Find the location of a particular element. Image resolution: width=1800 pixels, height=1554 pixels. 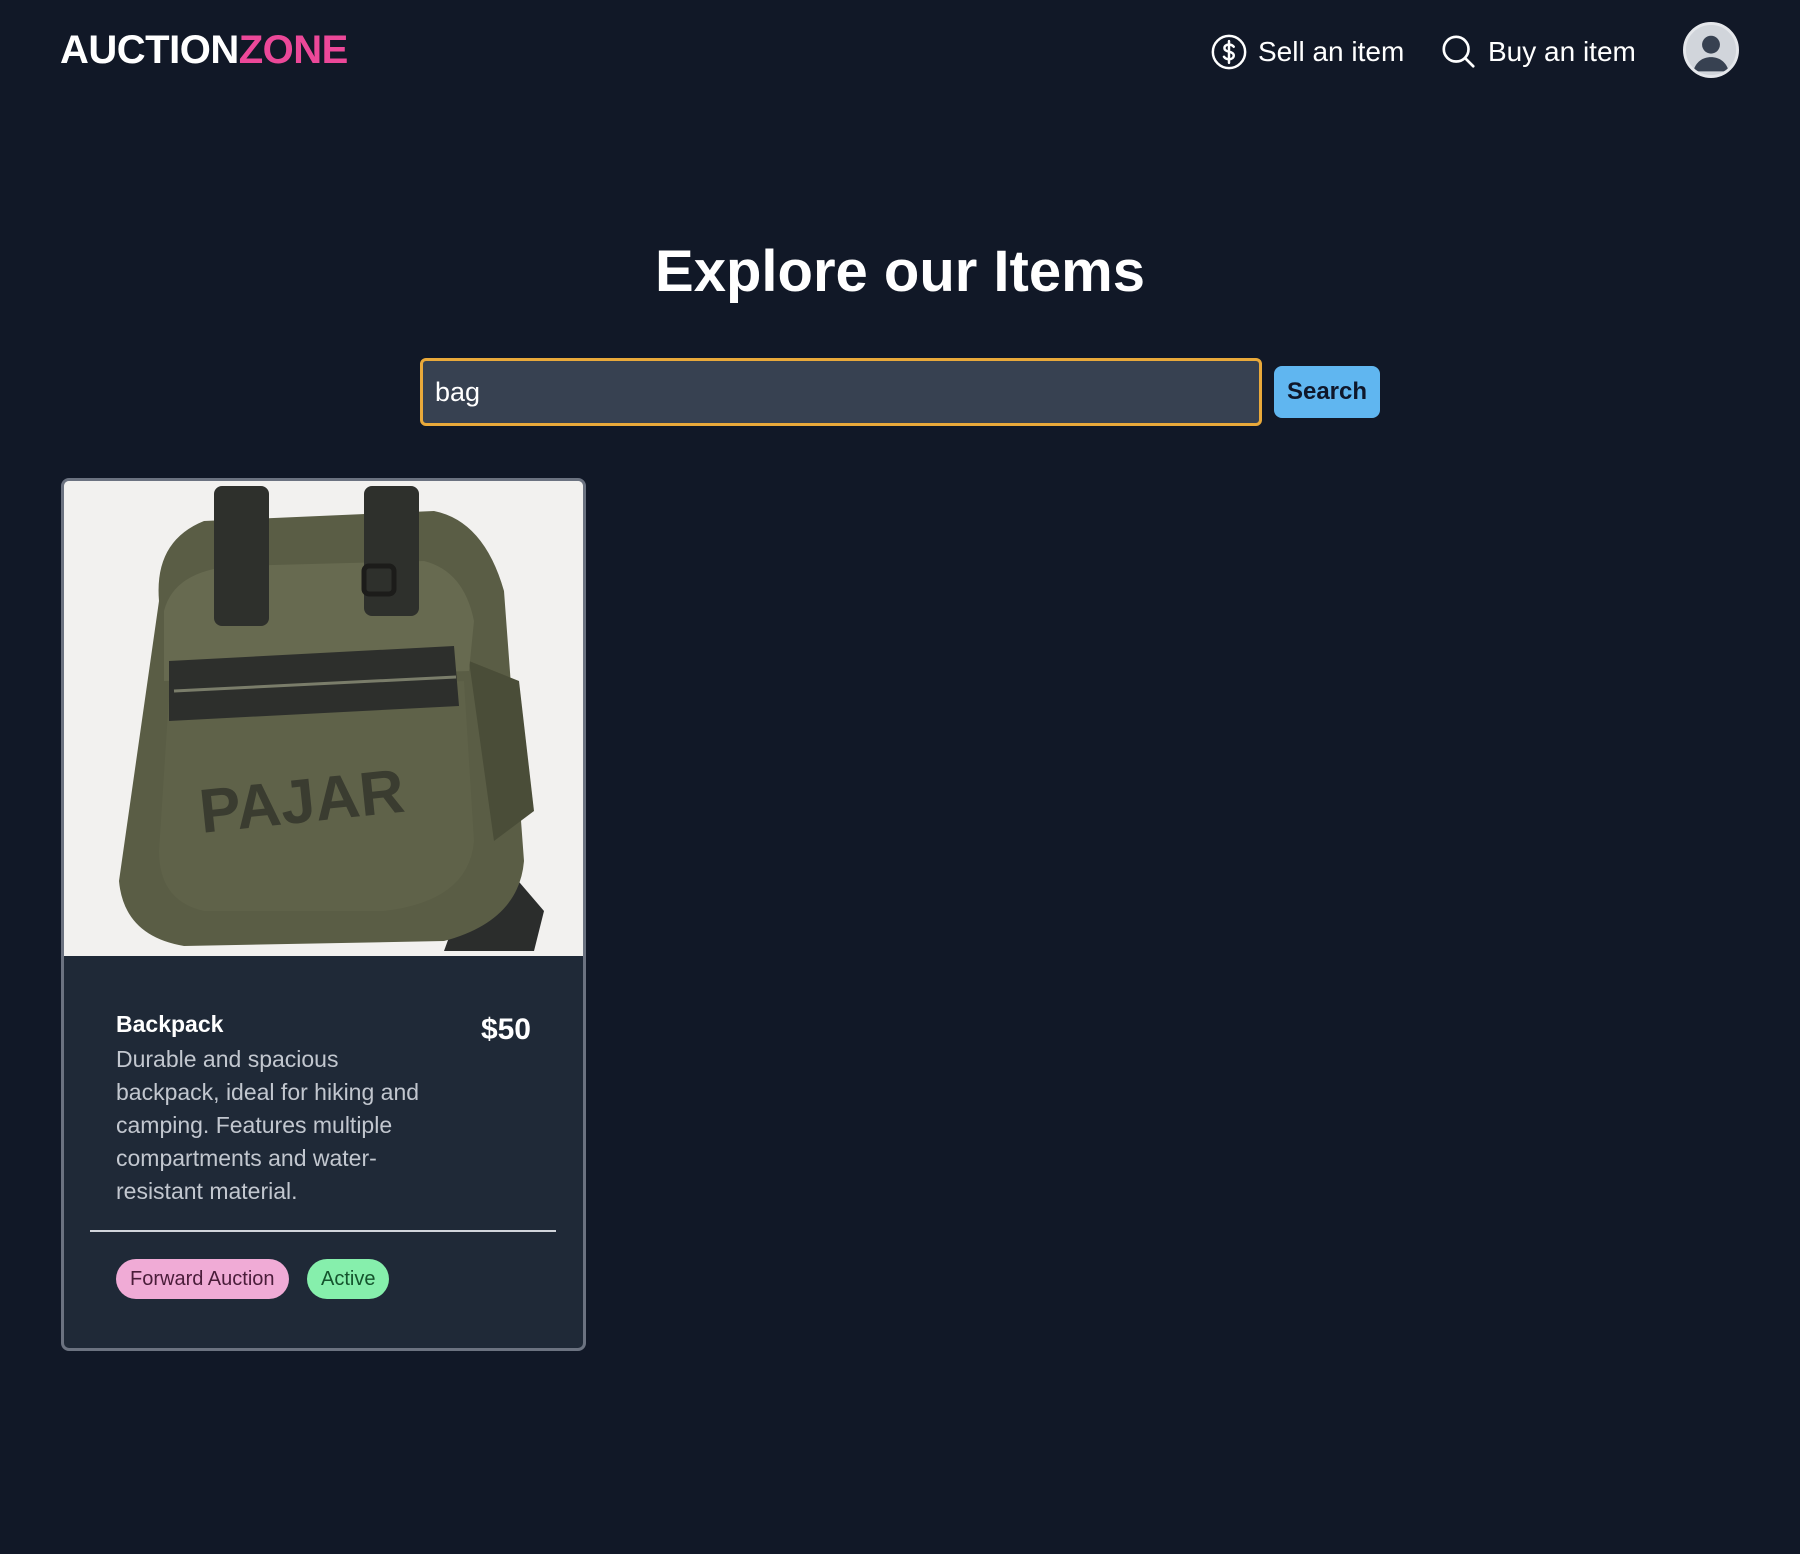

item-image: PAJAR is located at coordinates (323, 718).